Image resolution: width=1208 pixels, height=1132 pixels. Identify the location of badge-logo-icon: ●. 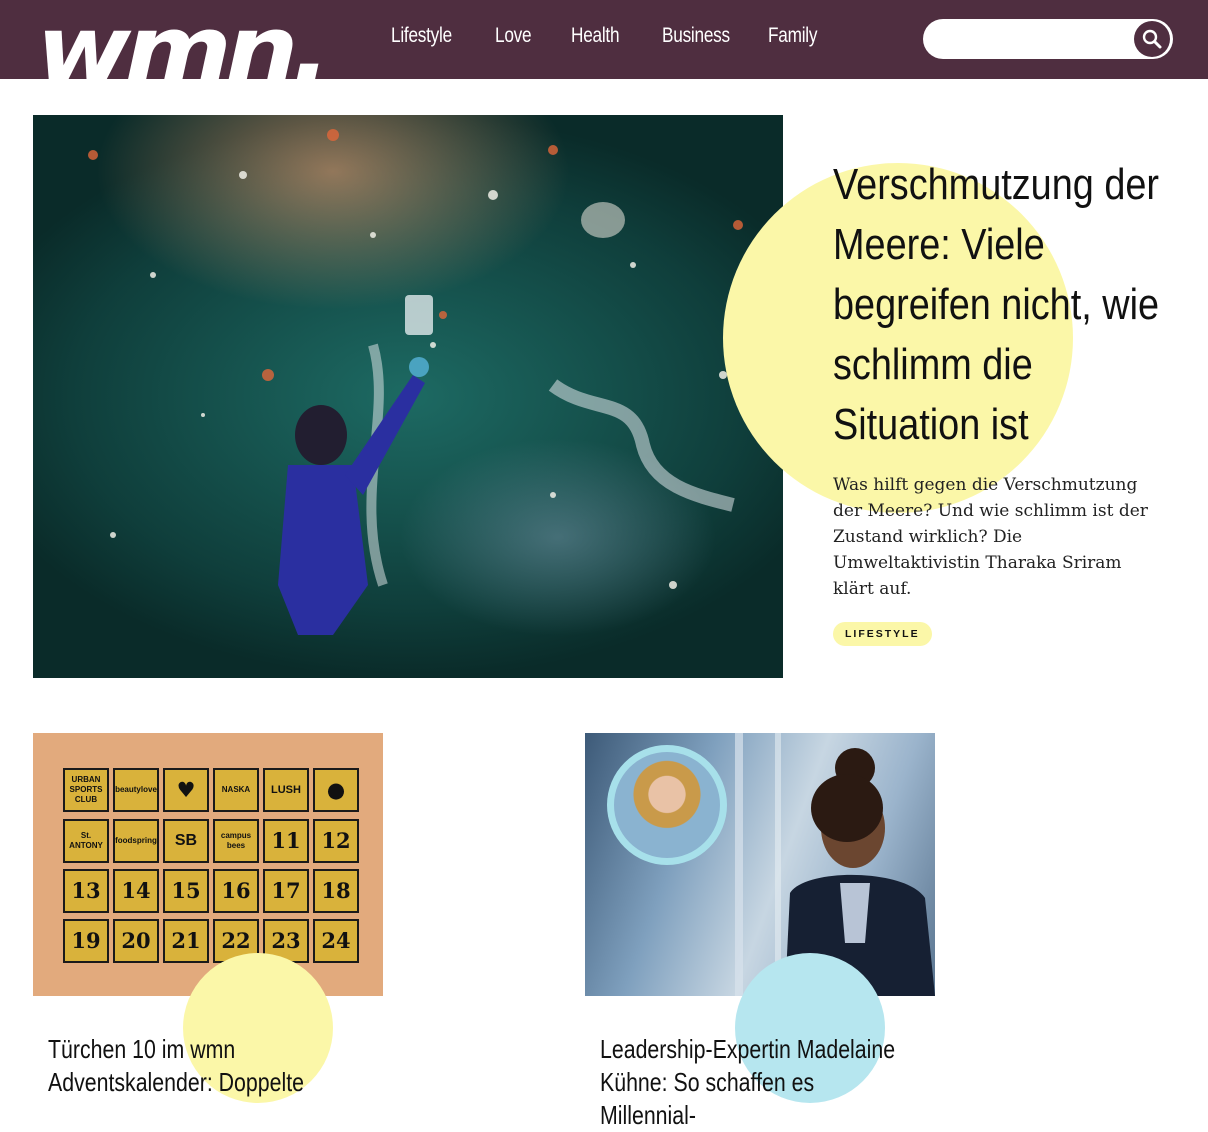
(336, 789).